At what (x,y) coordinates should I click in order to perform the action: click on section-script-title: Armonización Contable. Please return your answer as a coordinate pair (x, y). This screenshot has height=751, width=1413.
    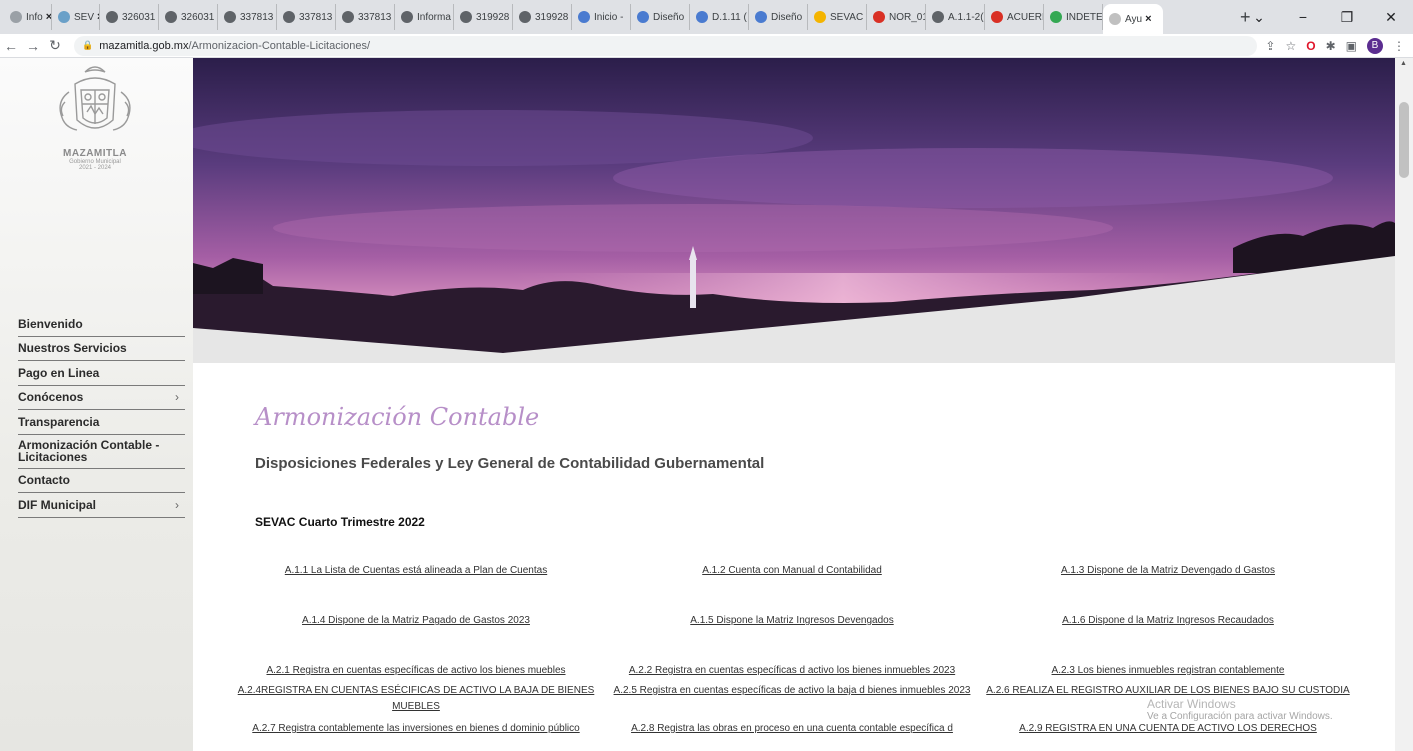
    Looking at the image, I should click on (397, 417).